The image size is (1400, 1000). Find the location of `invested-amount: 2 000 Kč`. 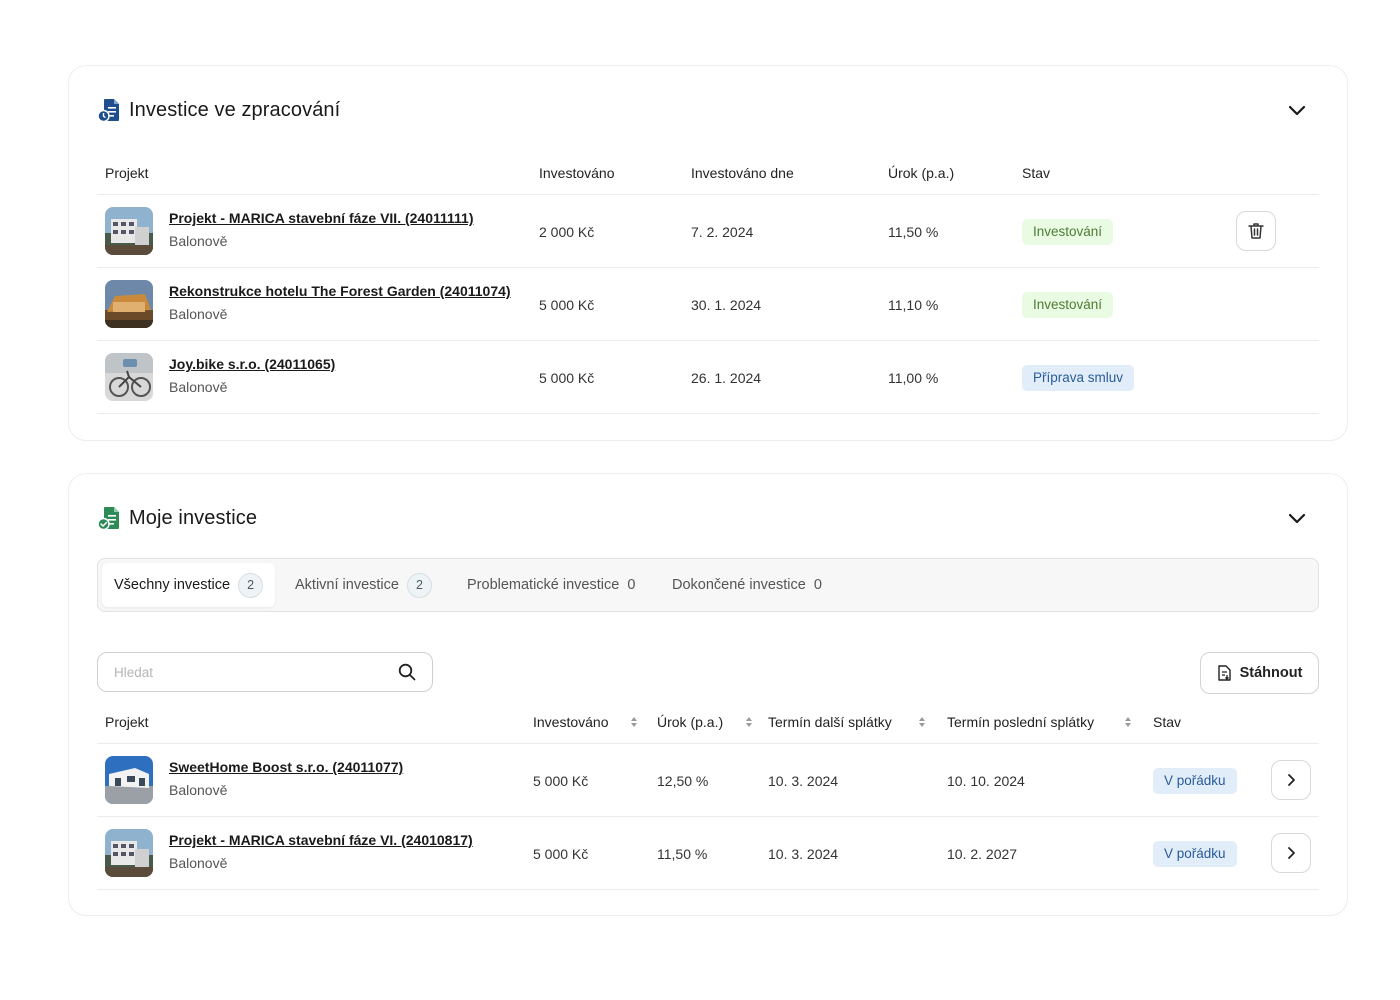

invested-amount: 2 000 Kč is located at coordinates (567, 231).